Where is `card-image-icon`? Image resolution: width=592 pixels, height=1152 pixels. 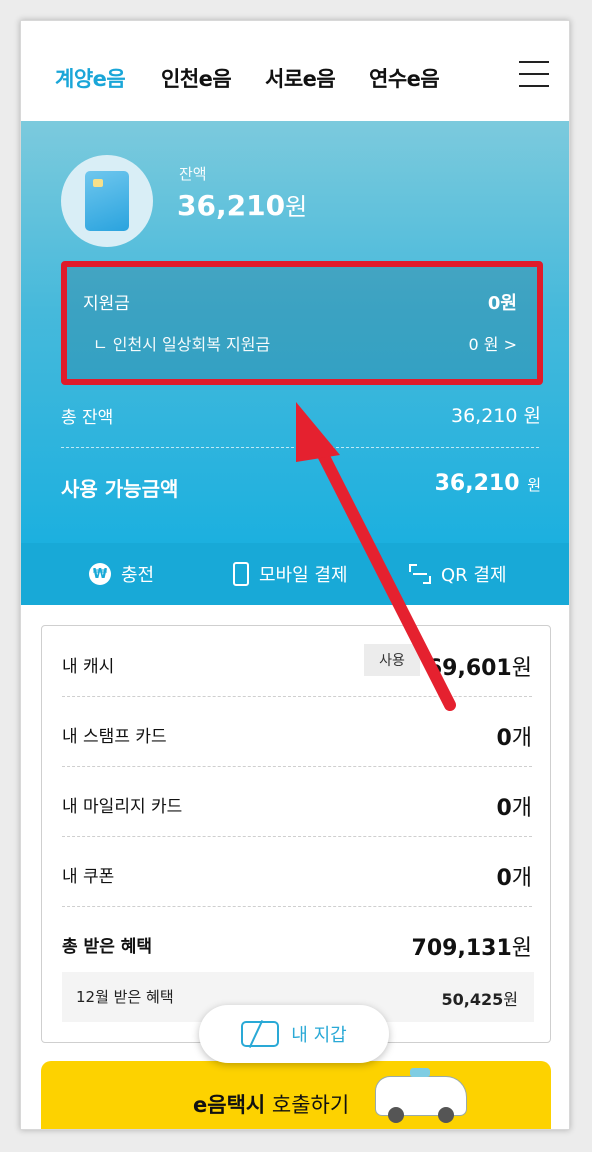
card-image-icon is located at coordinates (107, 201).